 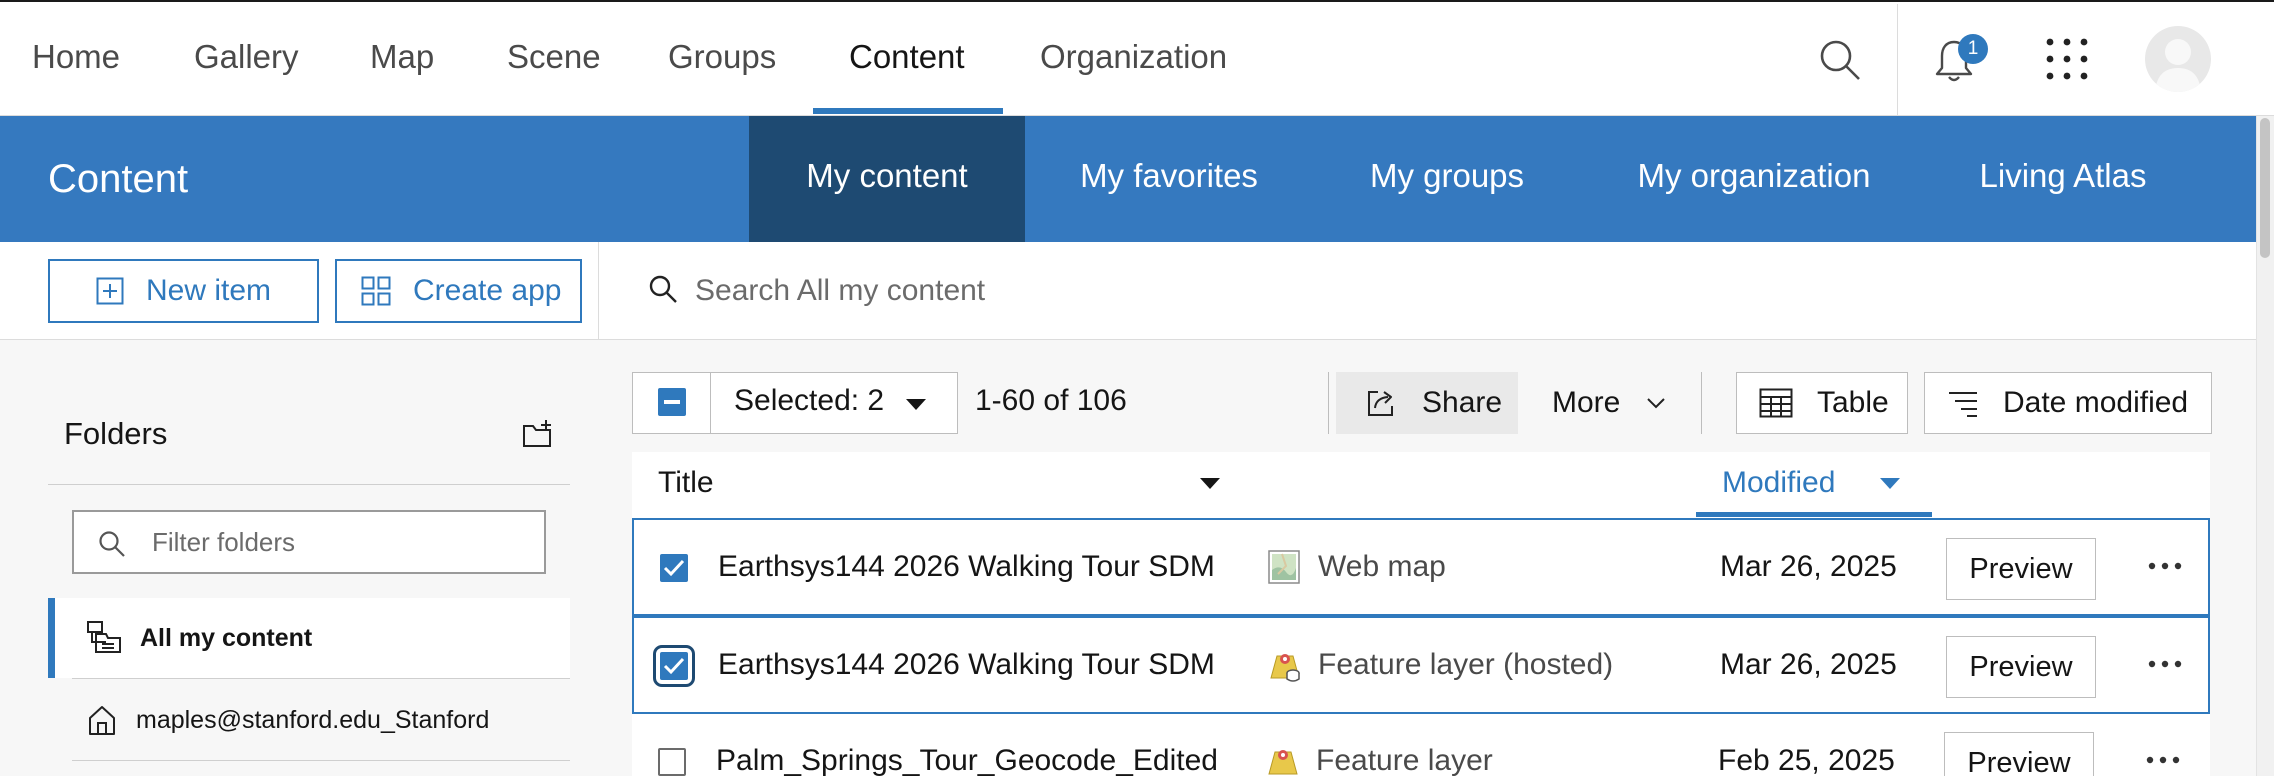 I want to click on folders-heading: Folders, so click(x=116, y=433).